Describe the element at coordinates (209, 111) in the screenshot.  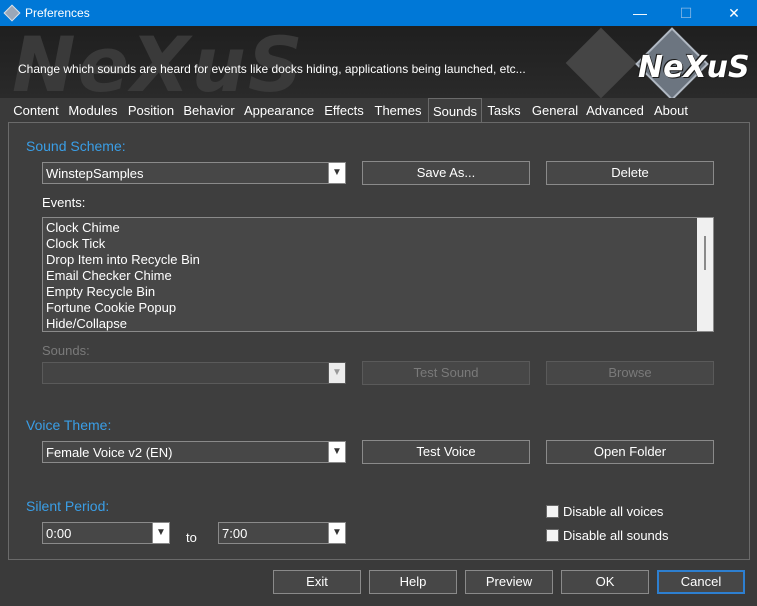
I see `tab-behavior: Behavior` at that location.